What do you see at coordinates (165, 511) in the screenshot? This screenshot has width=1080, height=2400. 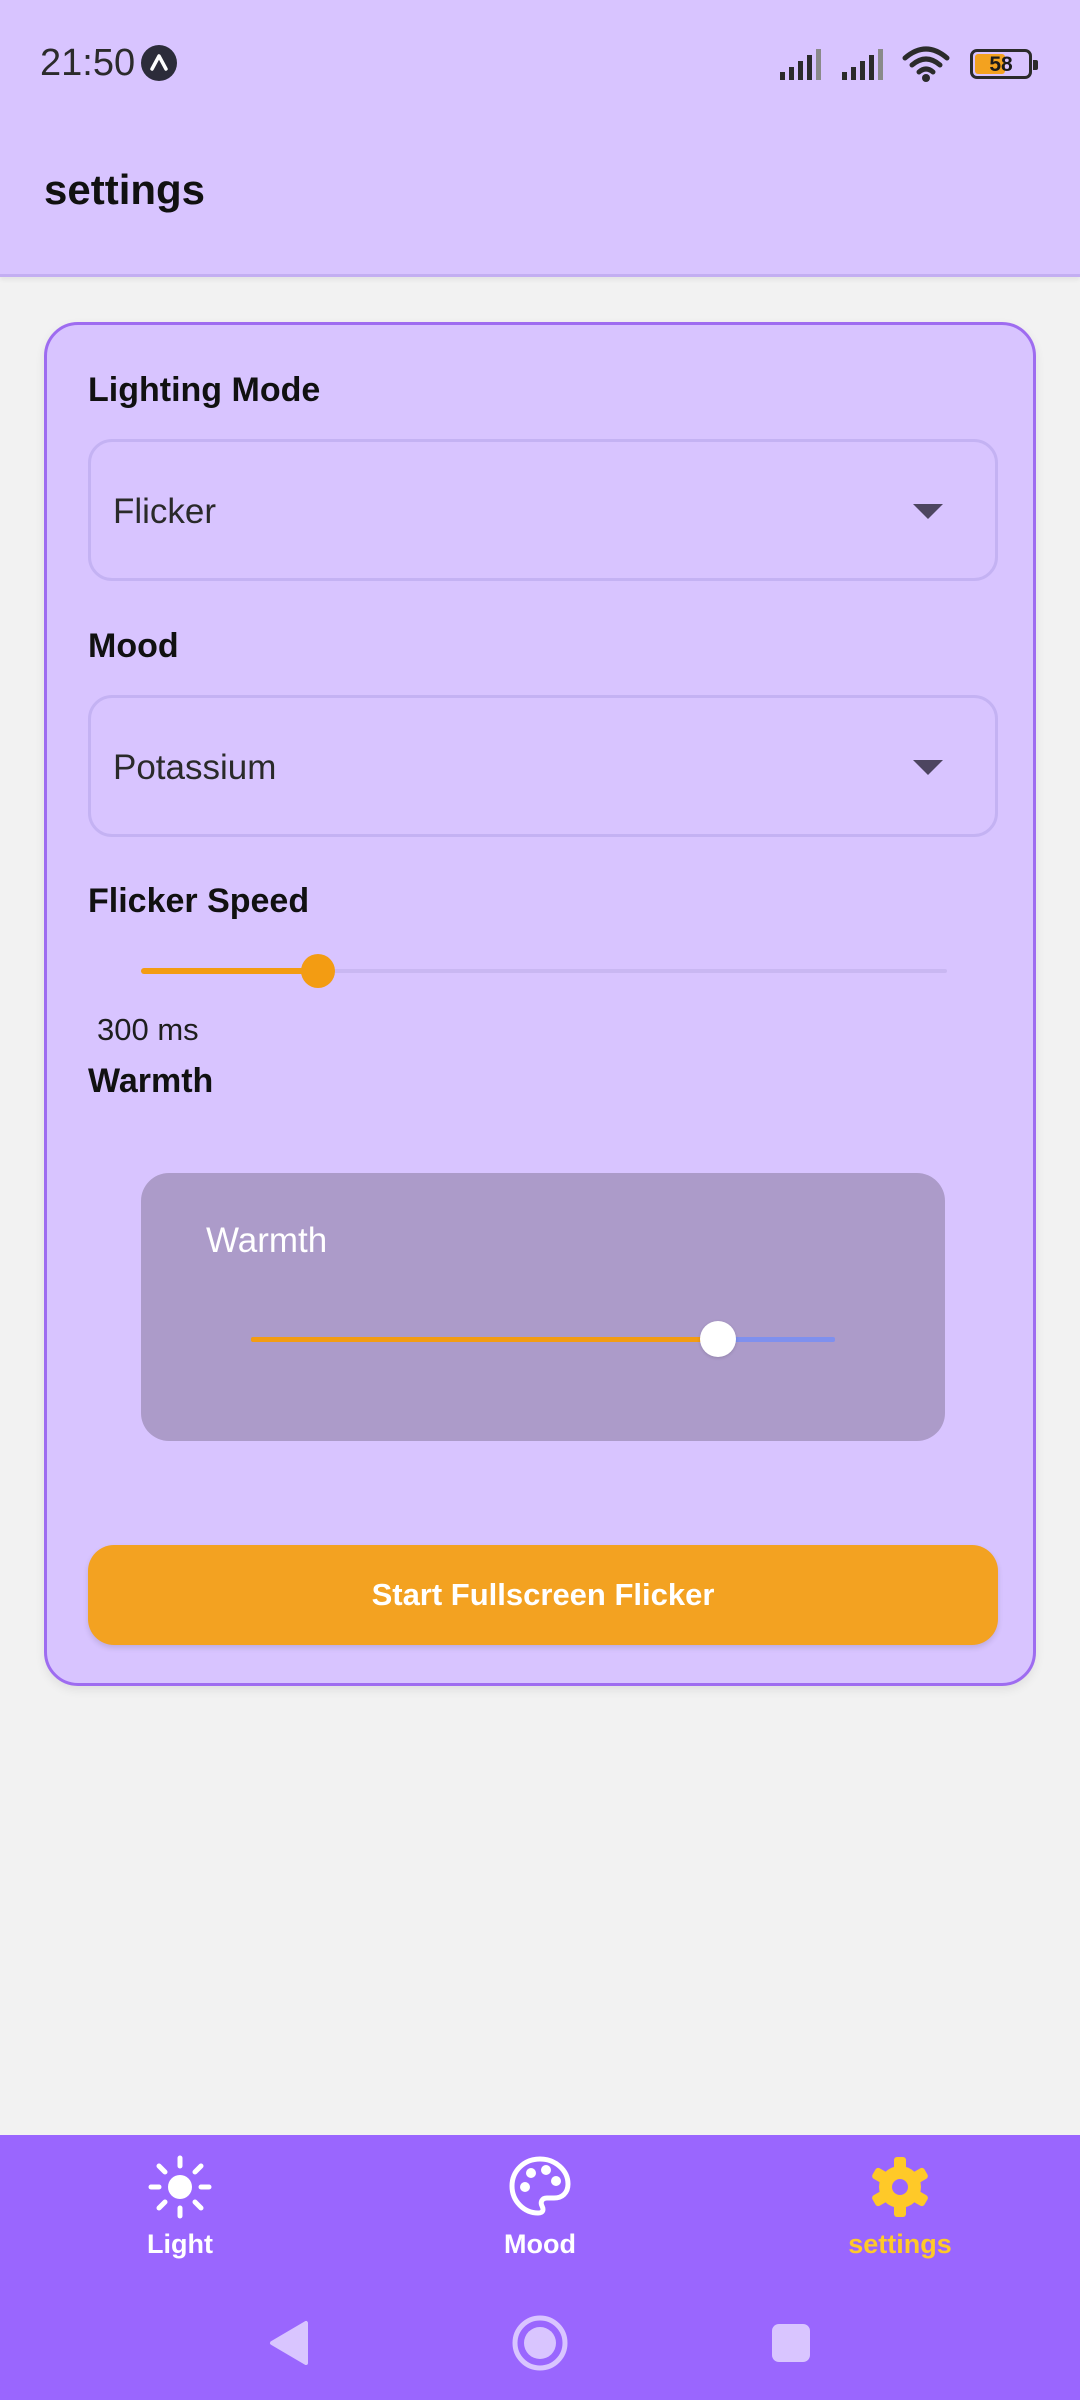 I see `lighting-mode-value: Flicker` at bounding box center [165, 511].